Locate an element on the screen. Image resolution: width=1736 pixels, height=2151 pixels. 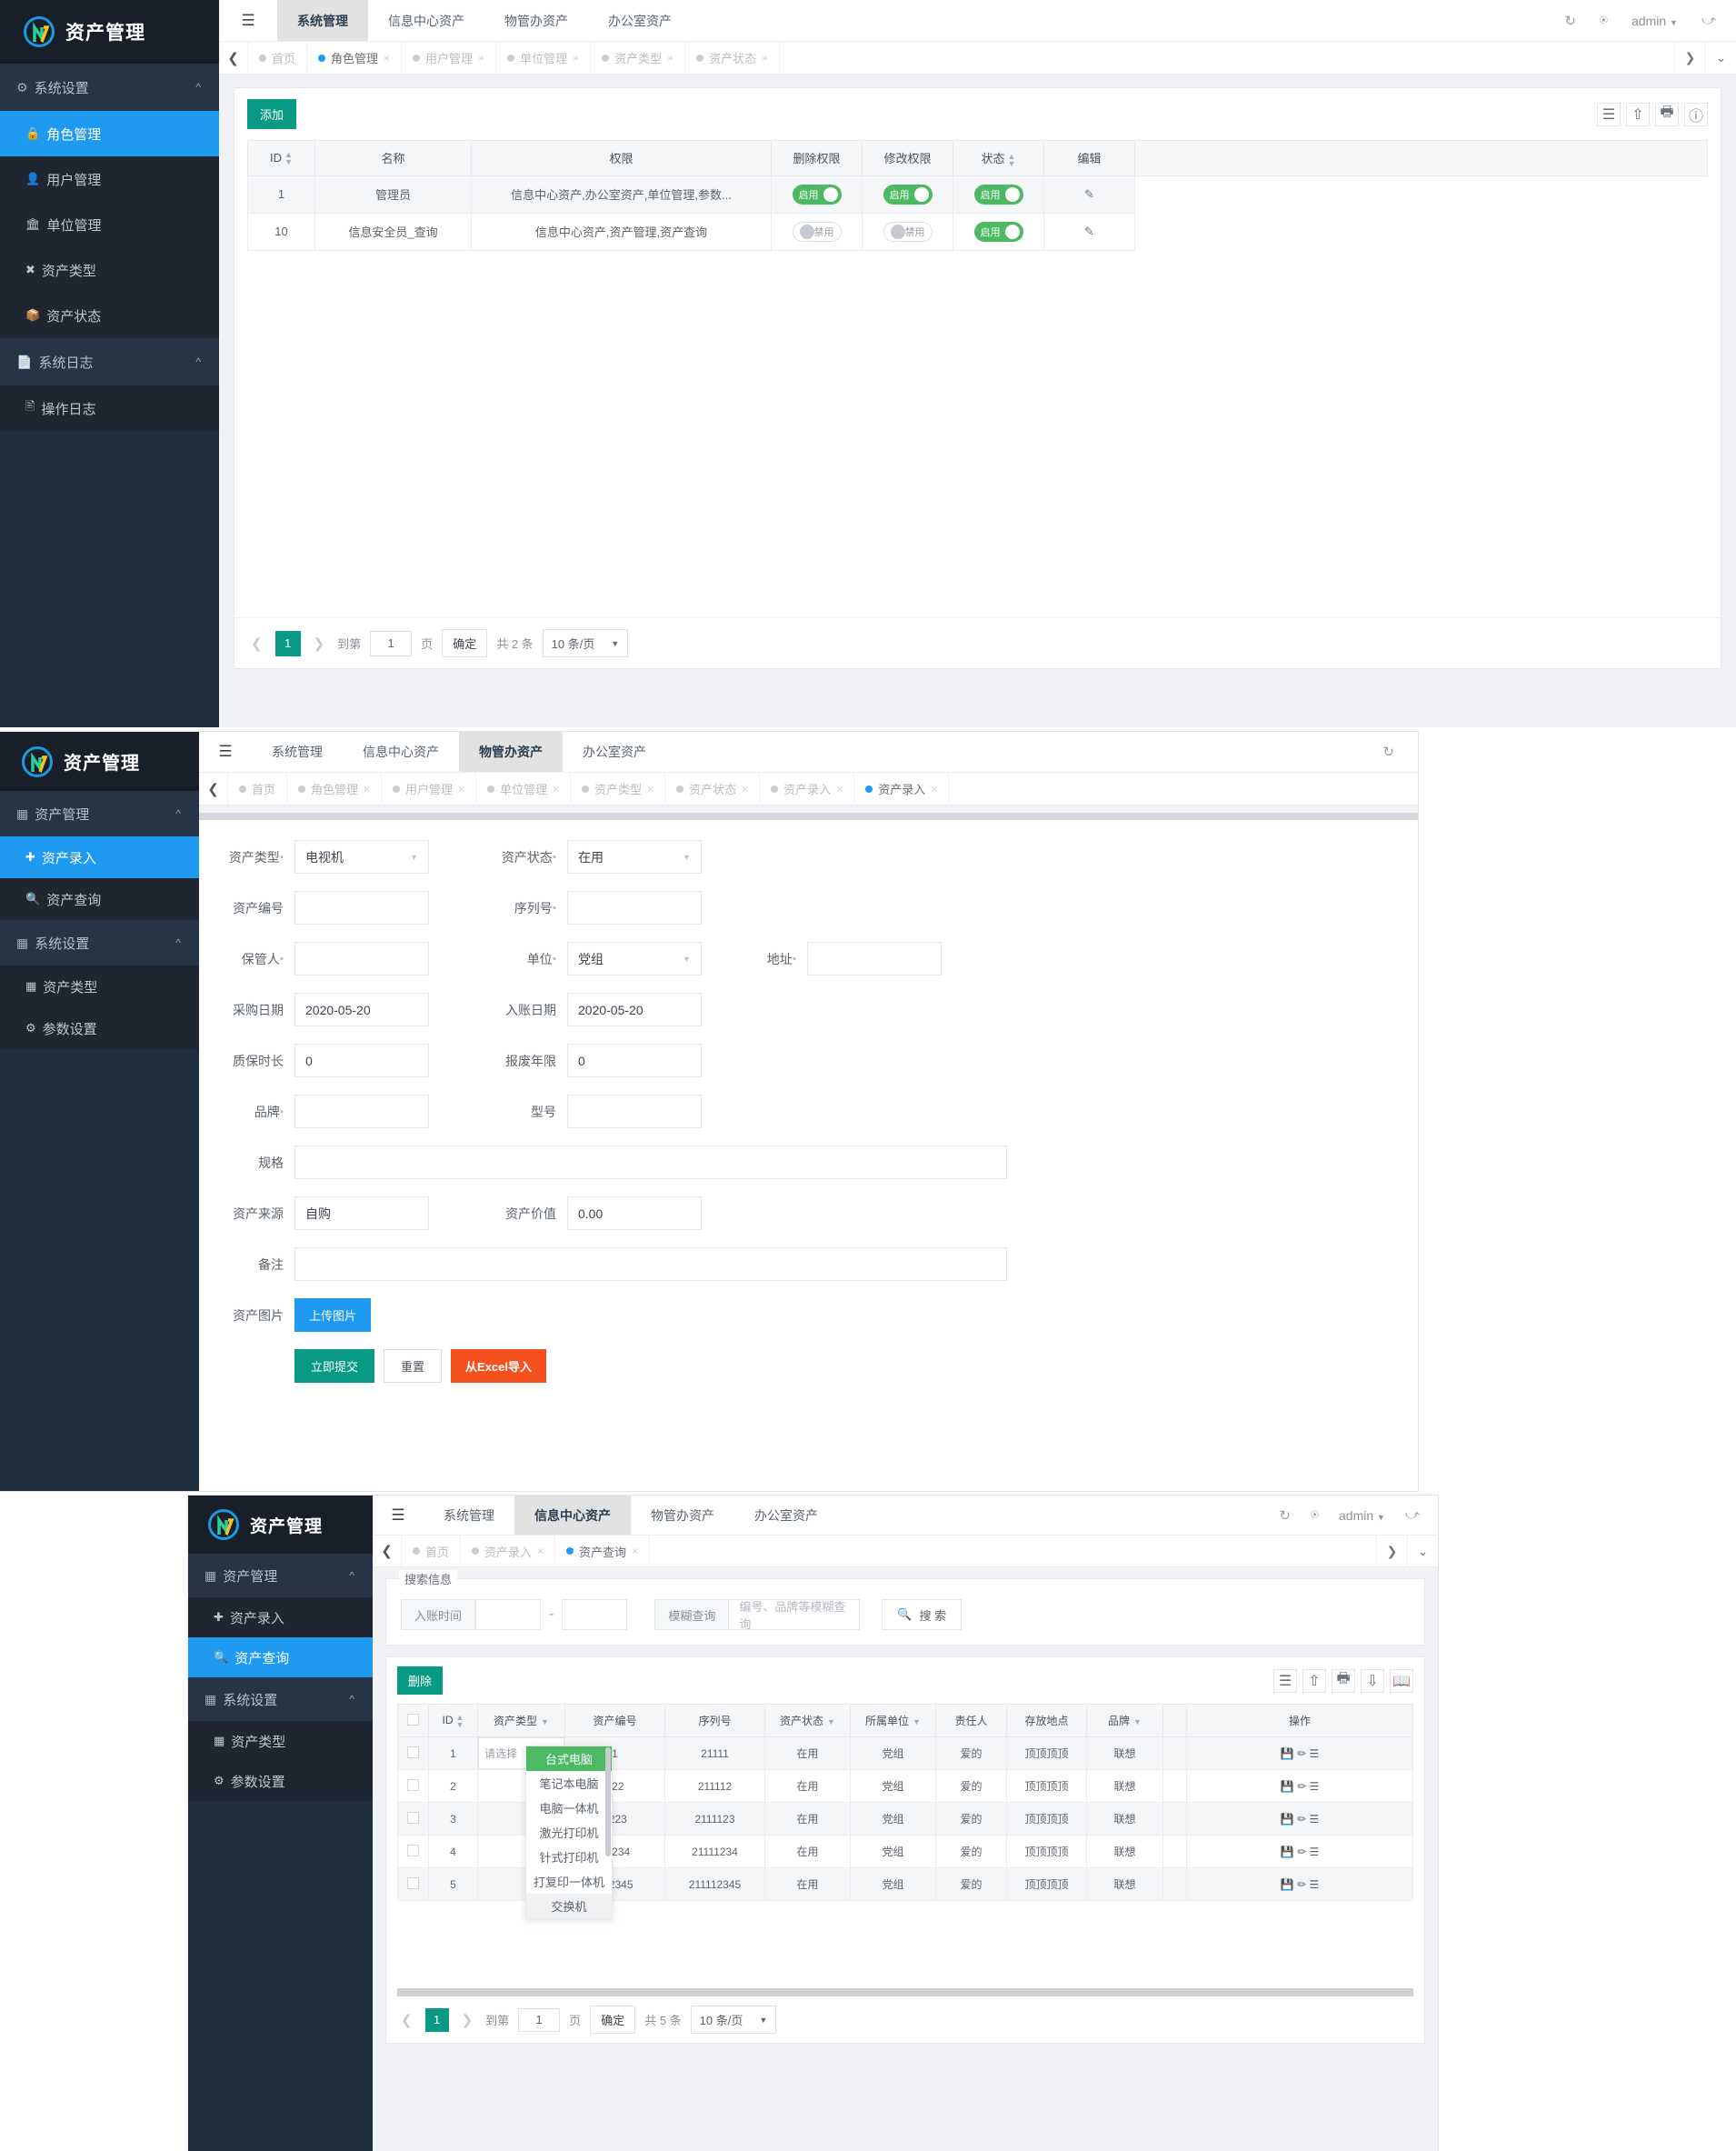
keeper-input is located at coordinates (362, 958).